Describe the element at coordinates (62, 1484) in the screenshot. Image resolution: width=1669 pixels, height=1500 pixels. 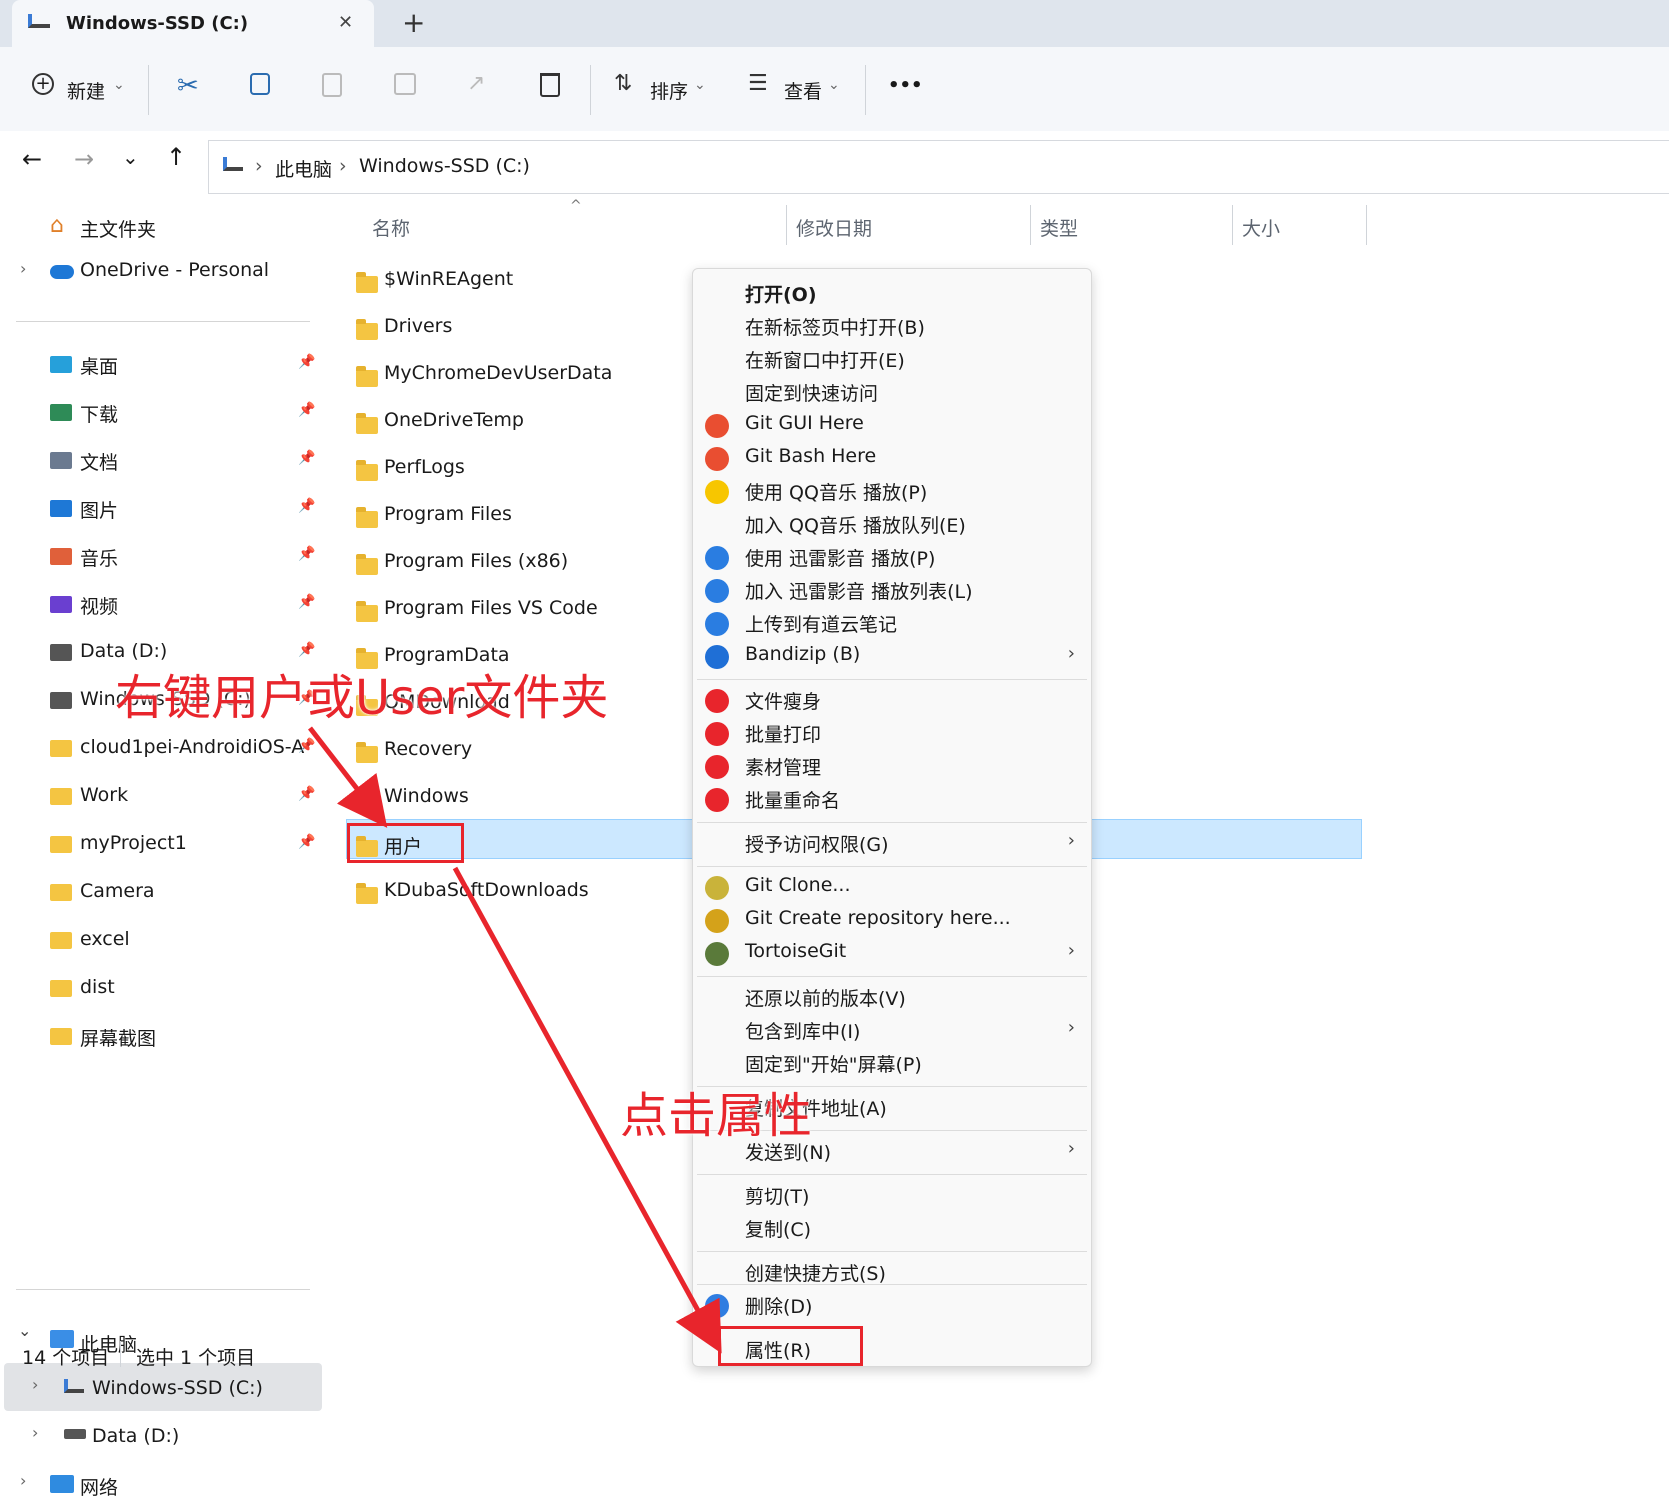
I see `network-icon` at that location.